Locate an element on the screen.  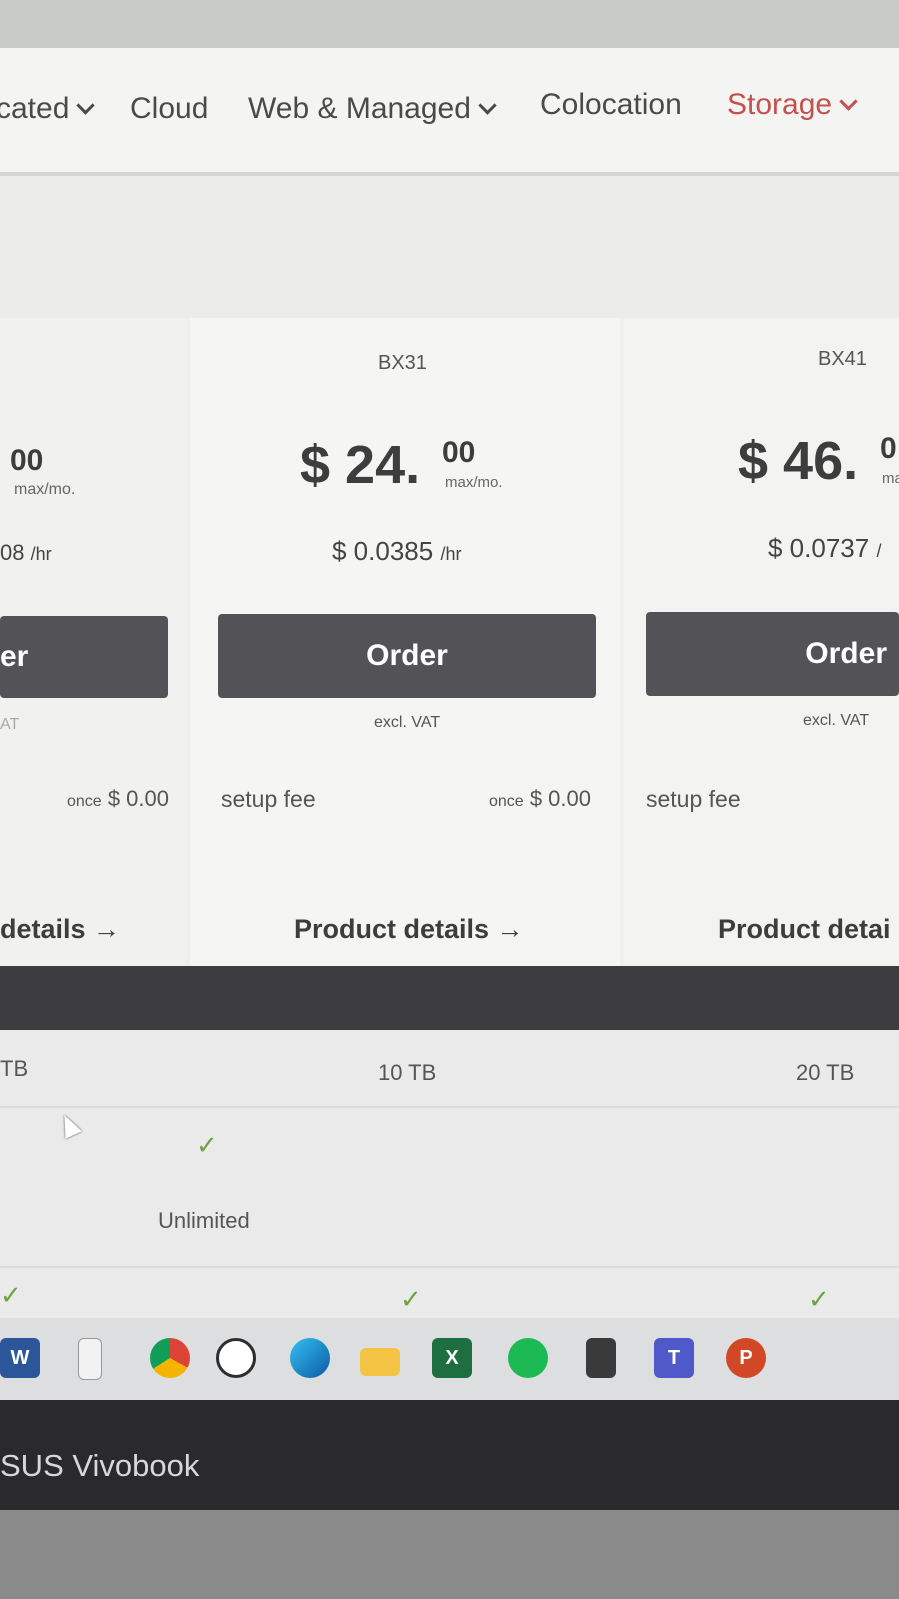
nav-web-managed-label: Web & Managed is located at coordinates (359, 108).